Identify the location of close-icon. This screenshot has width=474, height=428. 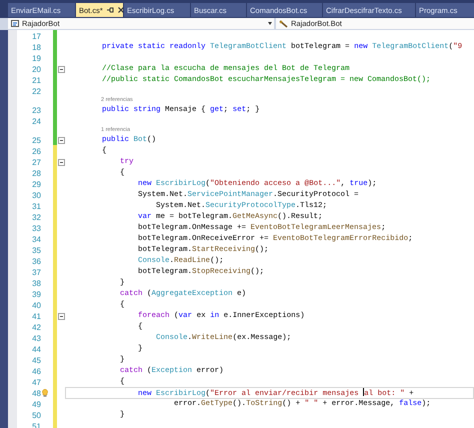
(120, 10).